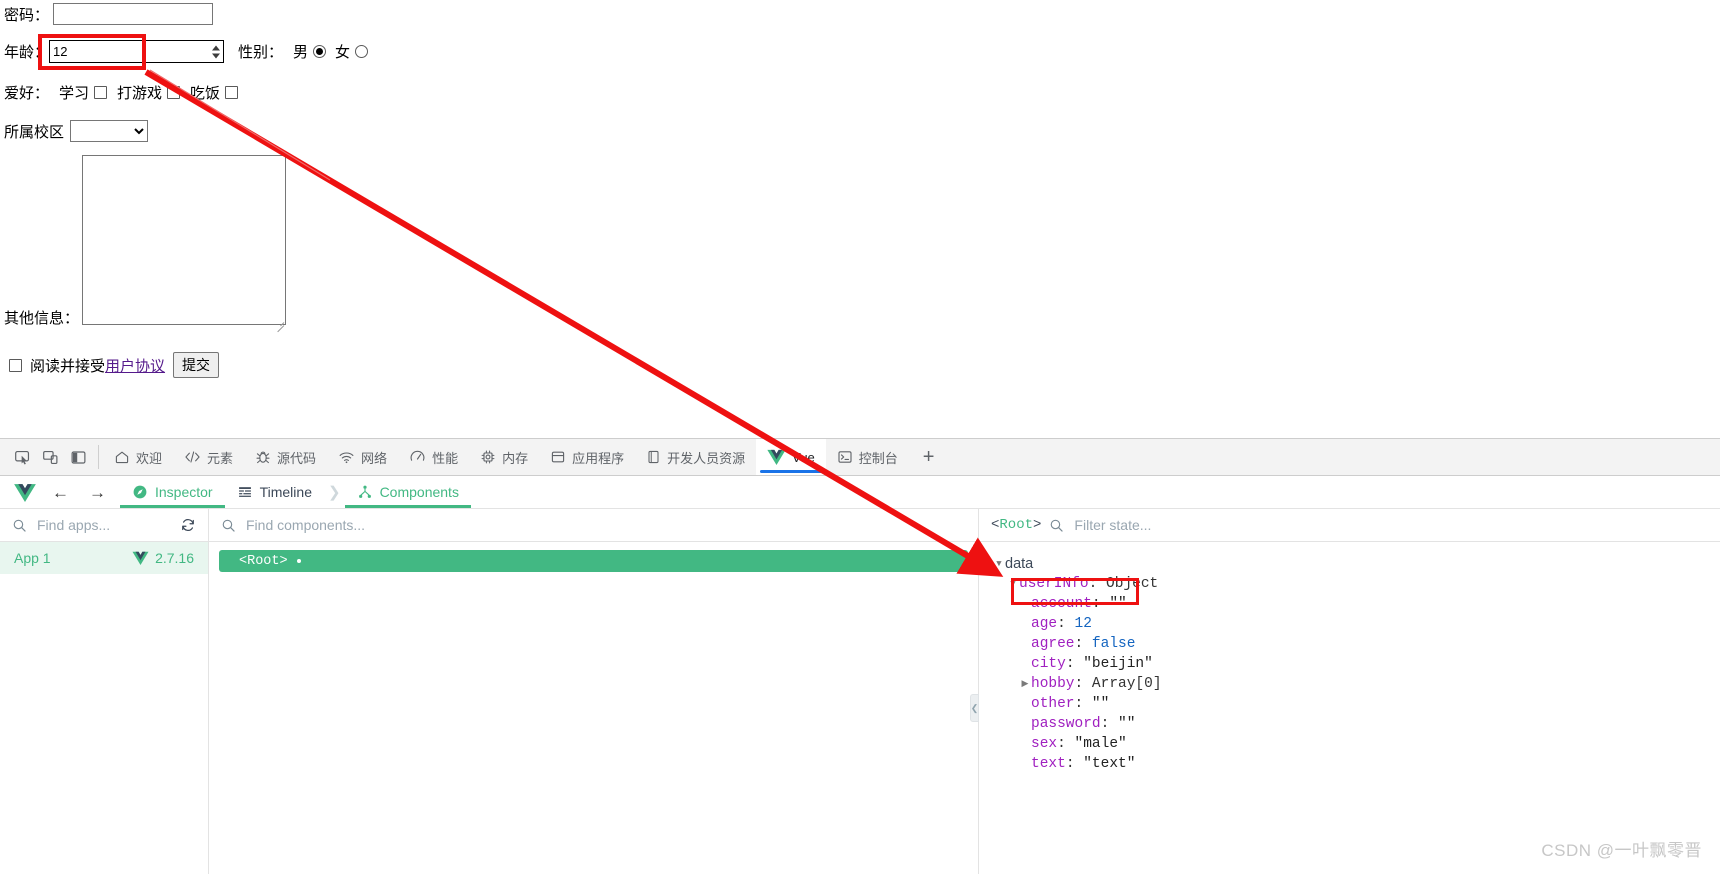  I want to click on other-info-label: 其他信息：, so click(42, 318).